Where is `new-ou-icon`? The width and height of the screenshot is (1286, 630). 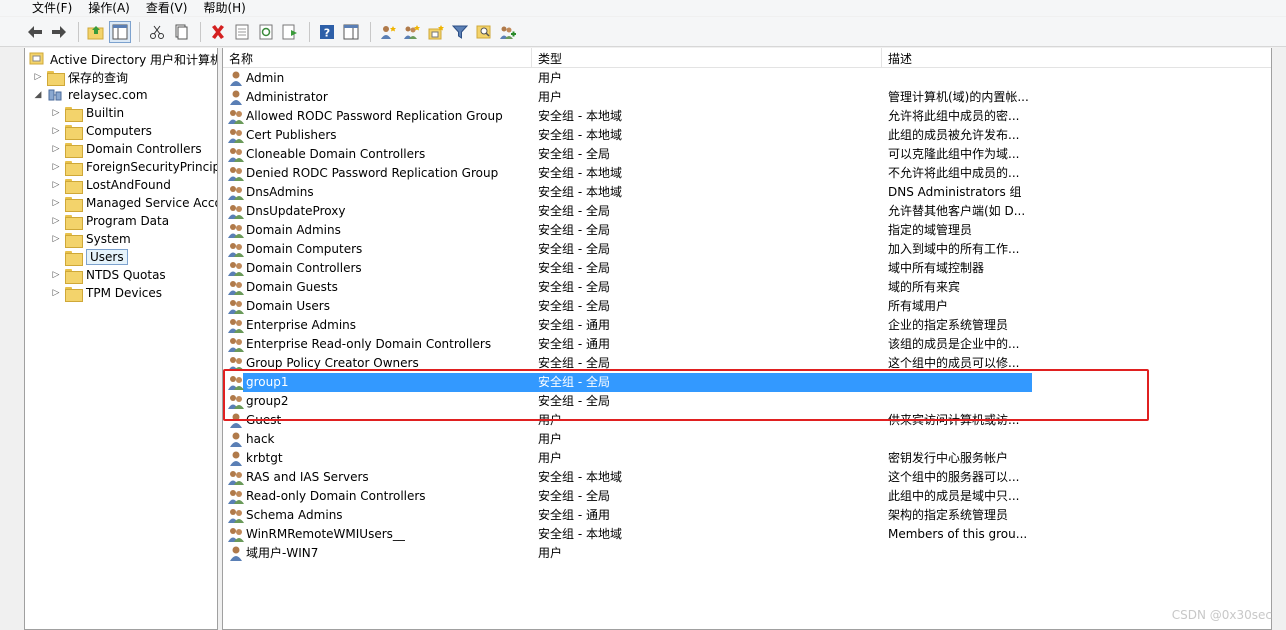 new-ou-icon is located at coordinates (436, 32).